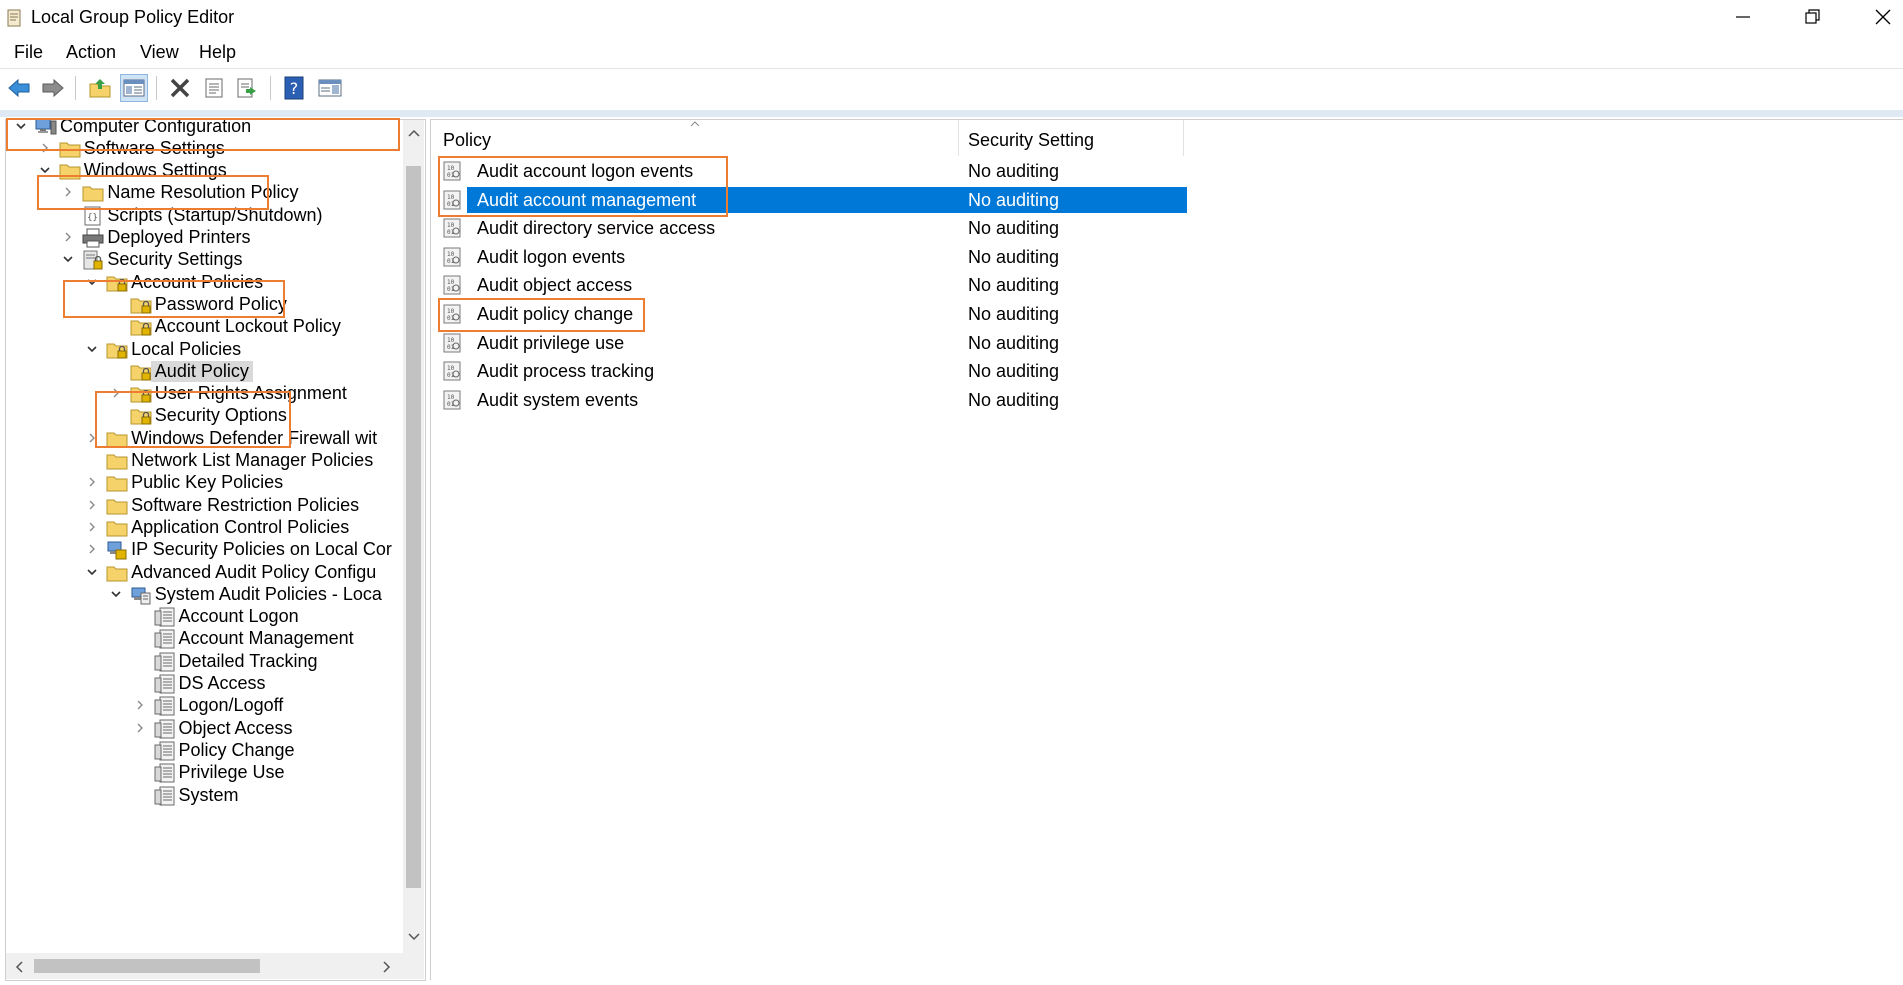 Image resolution: width=1903 pixels, height=985 pixels. What do you see at coordinates (254, 571) in the screenshot?
I see `tree-item-label: Advanced Audit Policy Configu` at bounding box center [254, 571].